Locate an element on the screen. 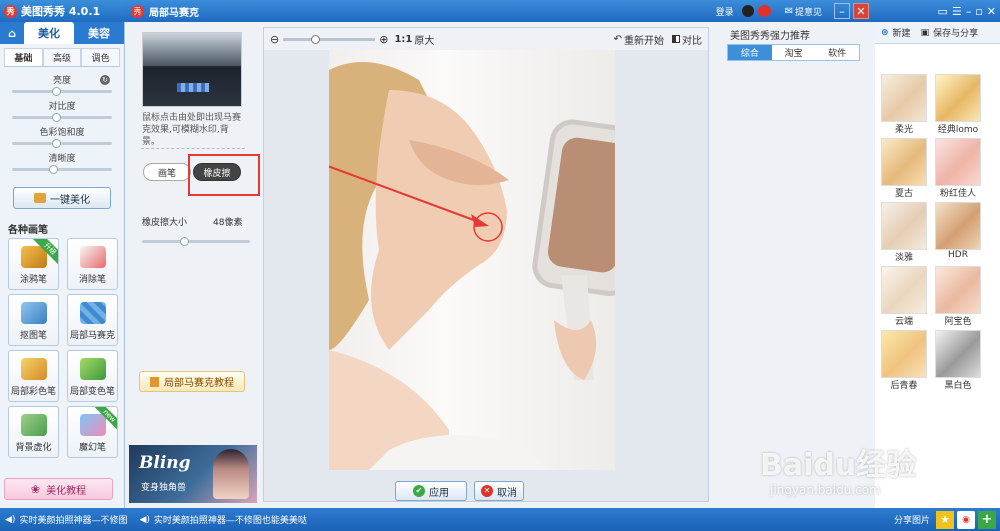 The width and height of the screenshot is (1000, 531). eraser-size-value: 48像素 is located at coordinates (228, 223).